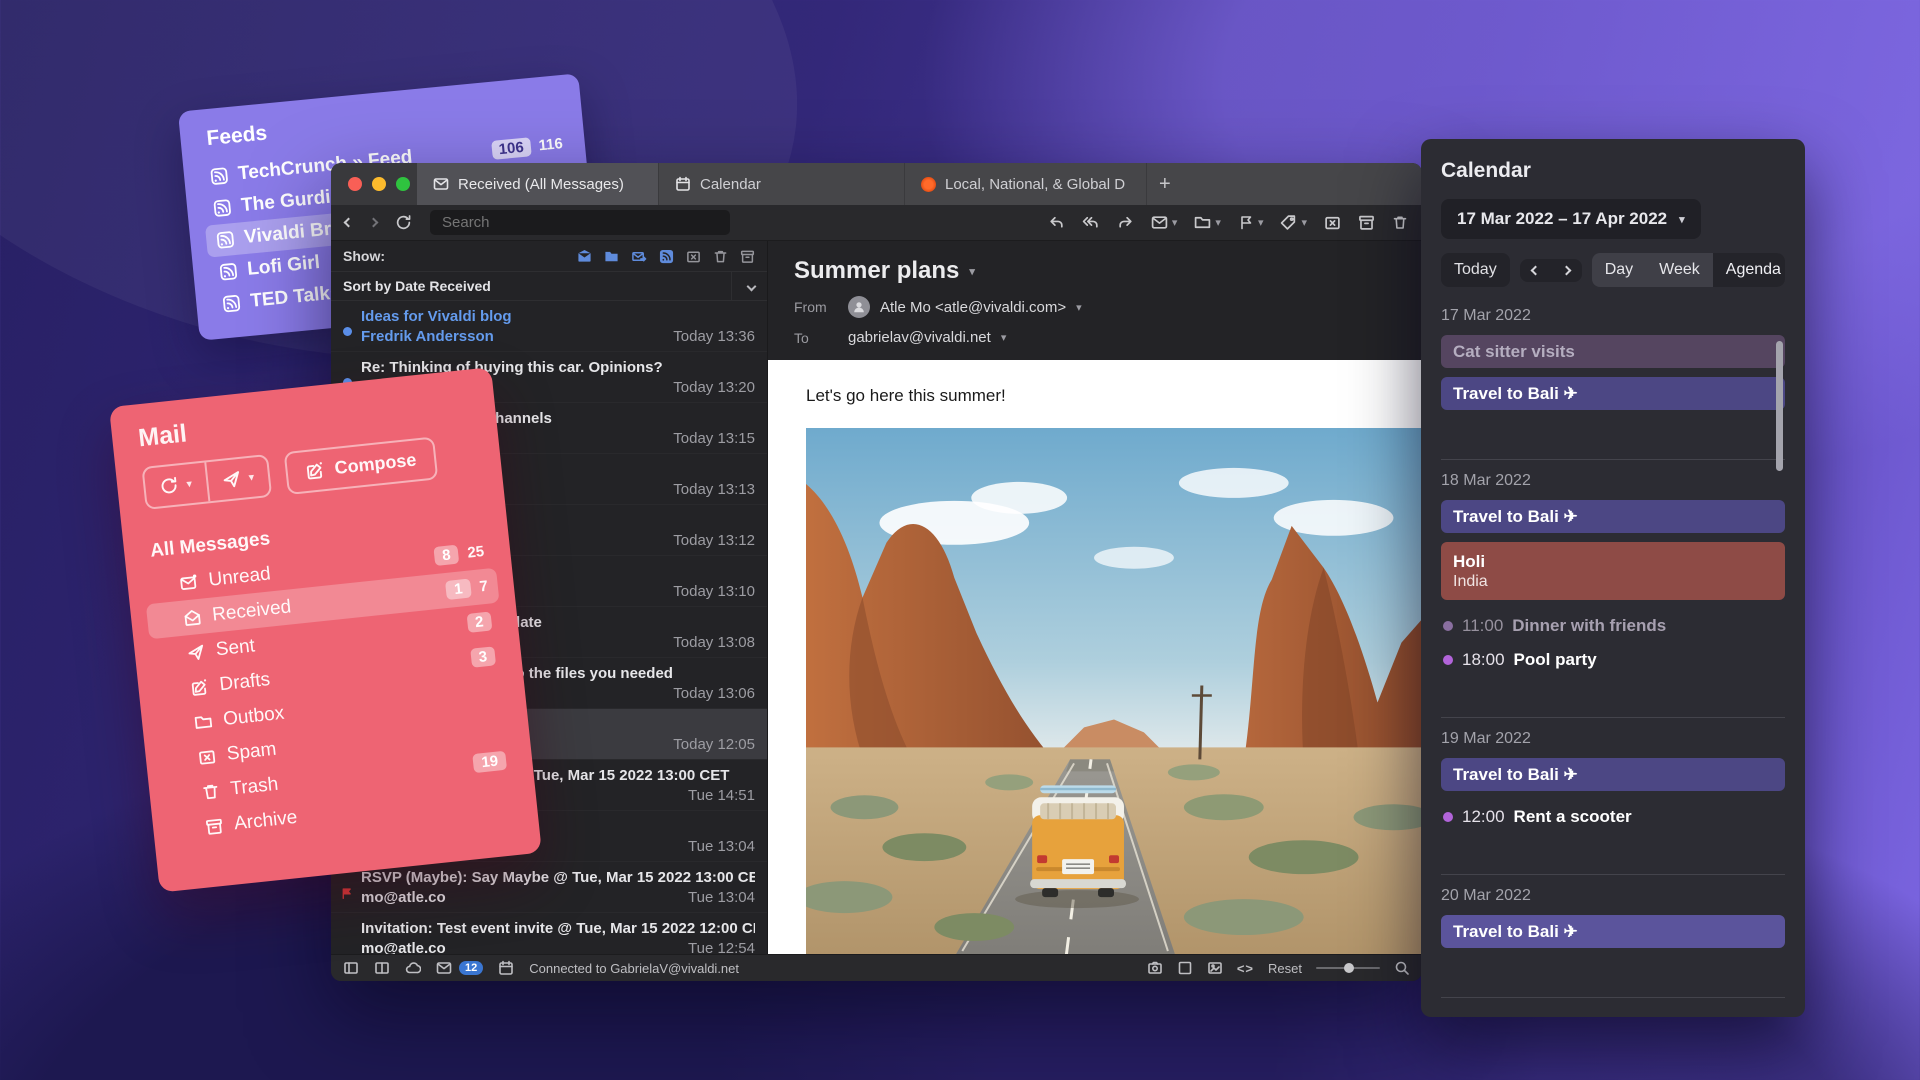  I want to click on agenda-date: 19 Mar 2022, so click(1486, 738).